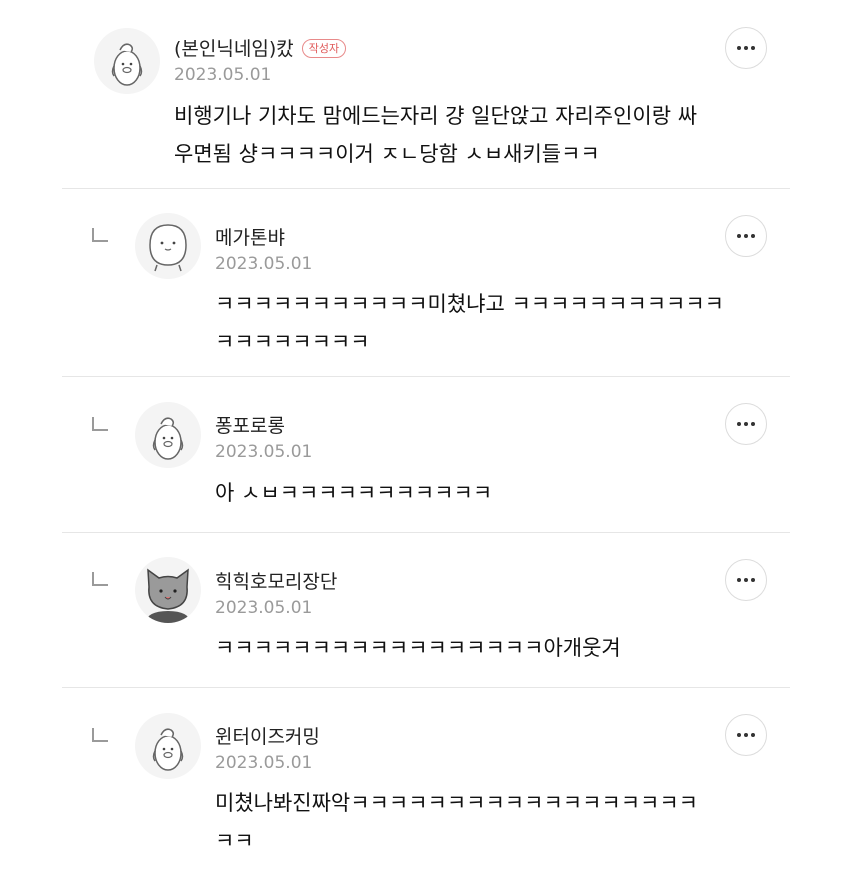 This screenshot has height=884, width=850. What do you see at coordinates (387, 154) in the screenshot?
I see `comment-line: 우면됨 샹ㅋㅋㅋㅋ이거 ㅈㄴ당함 ㅅㅂ새키들ㅋㅋ` at bounding box center [387, 154].